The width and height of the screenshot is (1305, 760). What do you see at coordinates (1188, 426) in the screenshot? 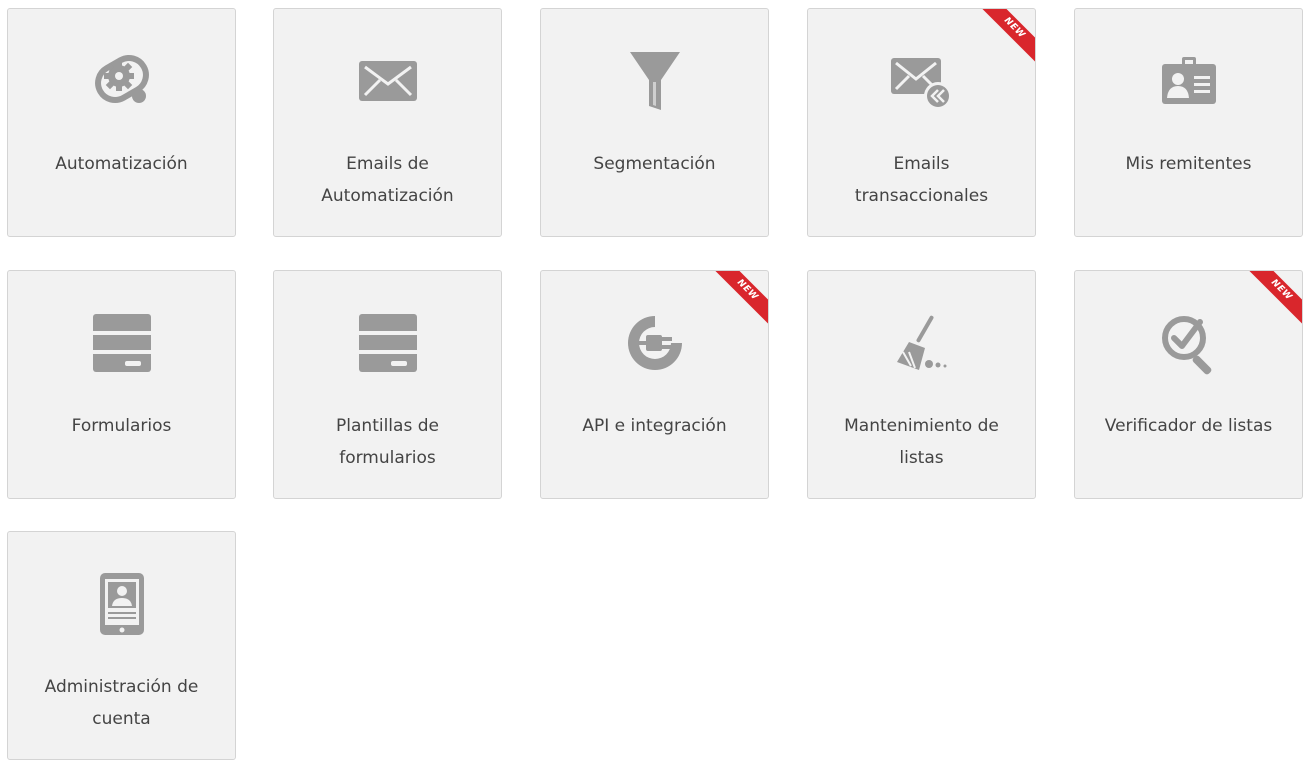
I see `tile-label: Verificador de listas` at bounding box center [1188, 426].